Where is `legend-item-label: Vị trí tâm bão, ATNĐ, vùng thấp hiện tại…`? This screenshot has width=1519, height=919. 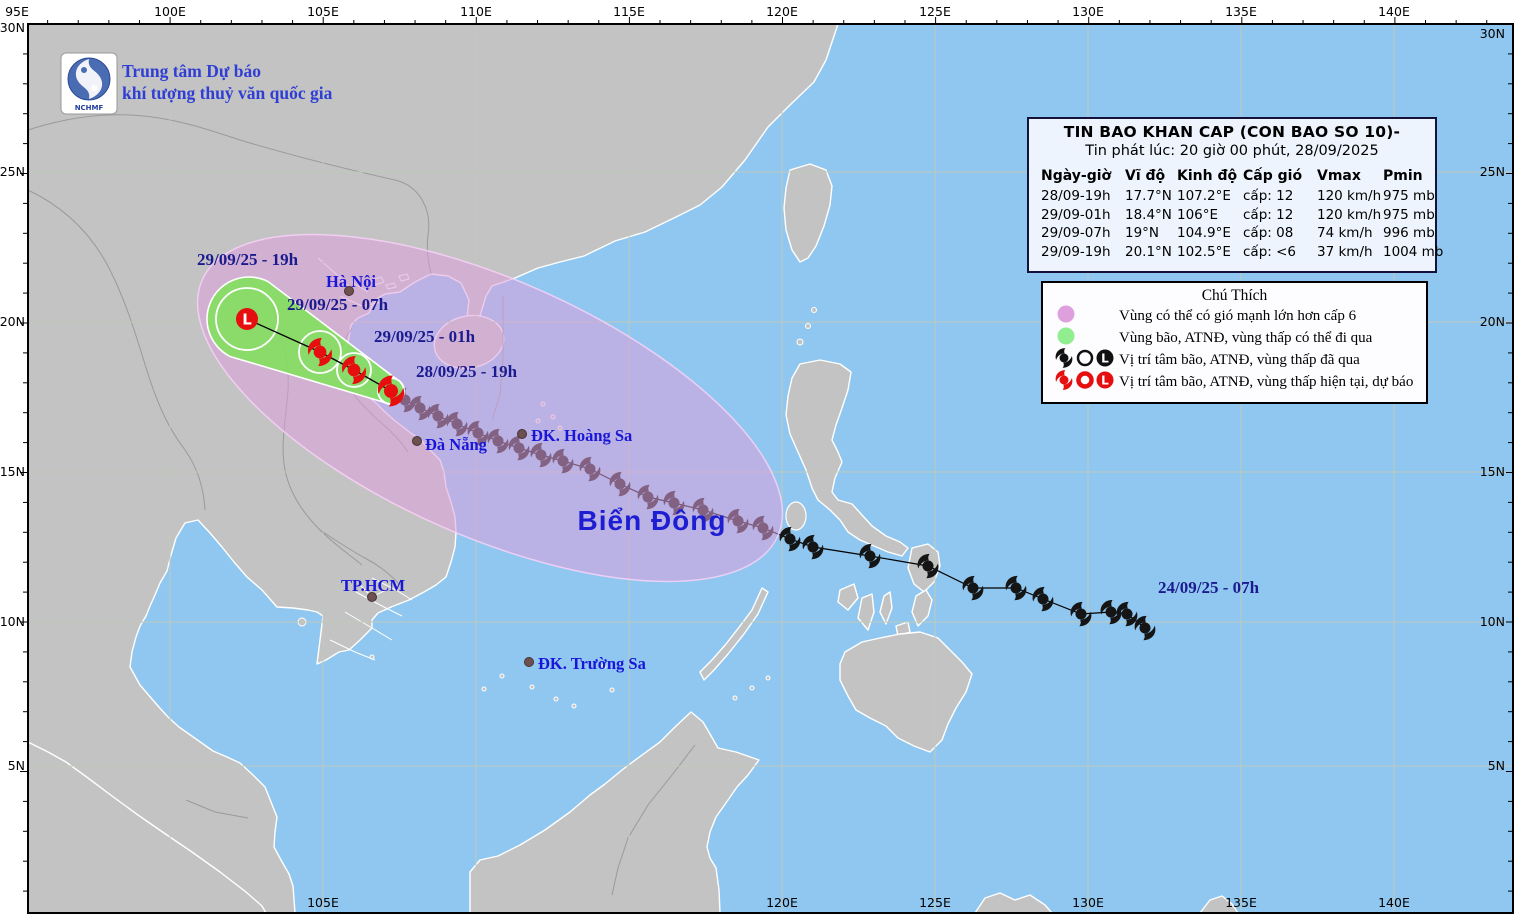 legend-item-label: Vị trí tâm bão, ATNĐ, vùng thấp hiện tại… is located at coordinates (1266, 381).